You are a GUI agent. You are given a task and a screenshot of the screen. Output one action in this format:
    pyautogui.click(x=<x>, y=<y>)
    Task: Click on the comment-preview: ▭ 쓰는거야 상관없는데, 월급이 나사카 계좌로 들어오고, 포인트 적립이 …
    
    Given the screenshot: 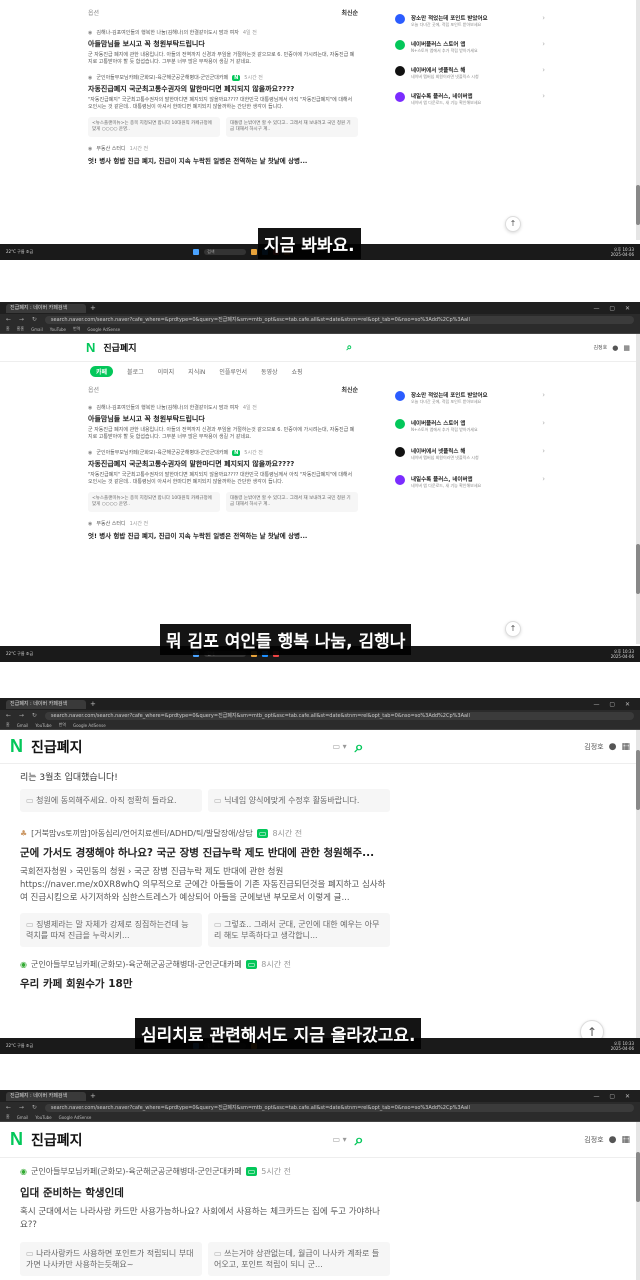 What is the action you would take?
    pyautogui.click(x=299, y=1259)
    